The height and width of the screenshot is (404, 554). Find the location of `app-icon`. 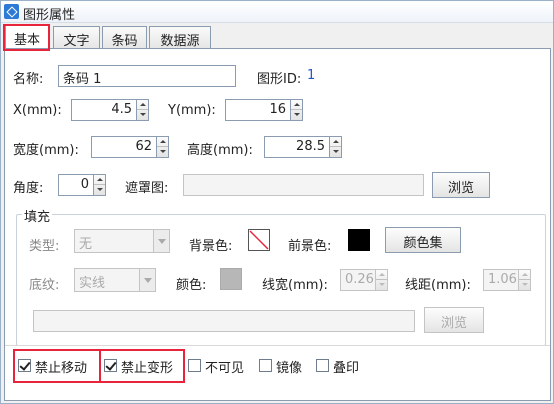

app-icon is located at coordinates (11, 11).